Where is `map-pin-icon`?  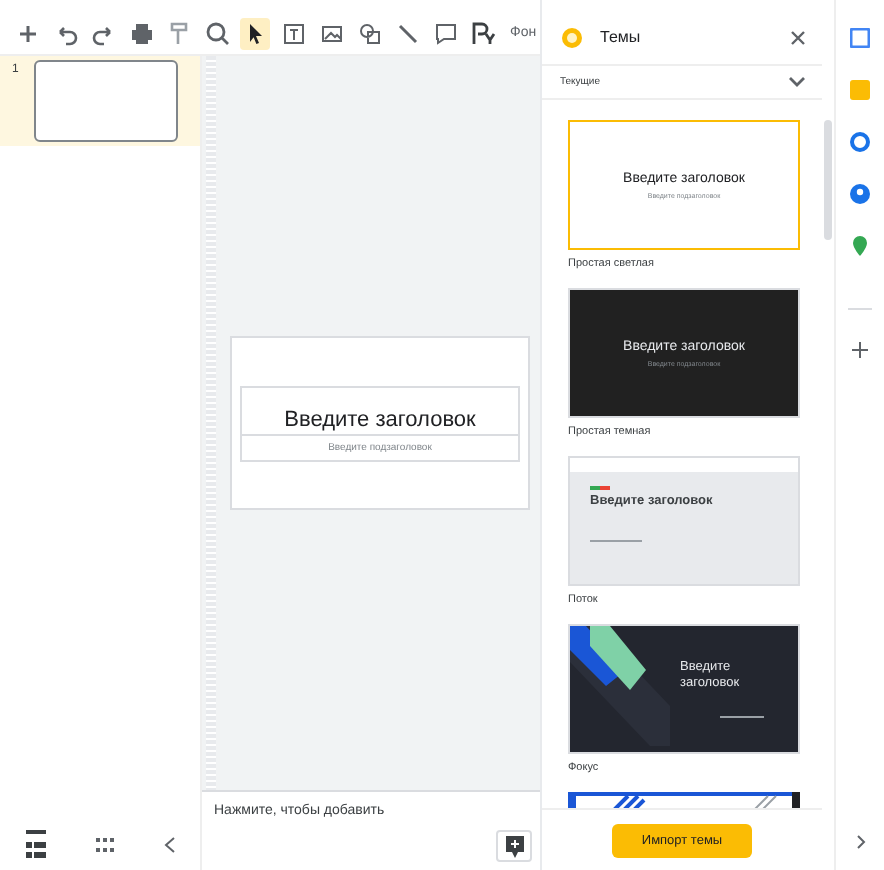
map-pin-icon is located at coordinates (860, 246).